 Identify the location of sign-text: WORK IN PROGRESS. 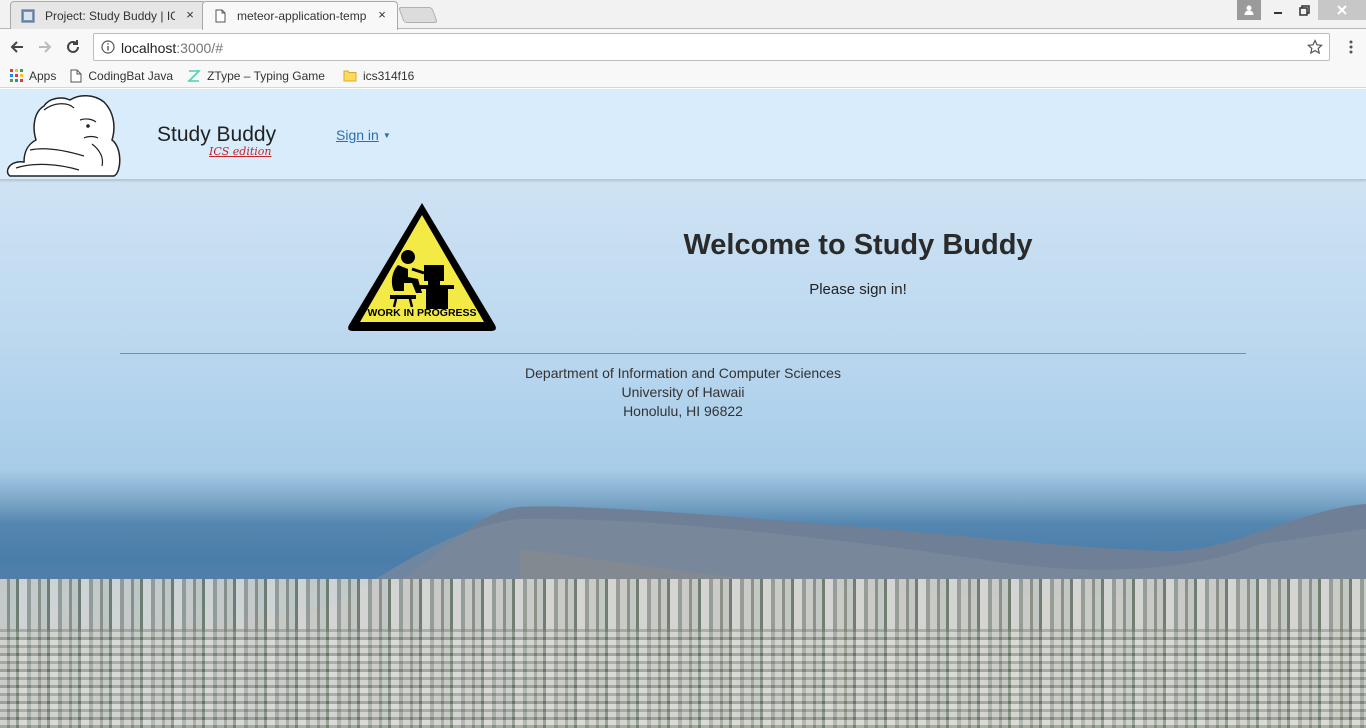
(421, 313).